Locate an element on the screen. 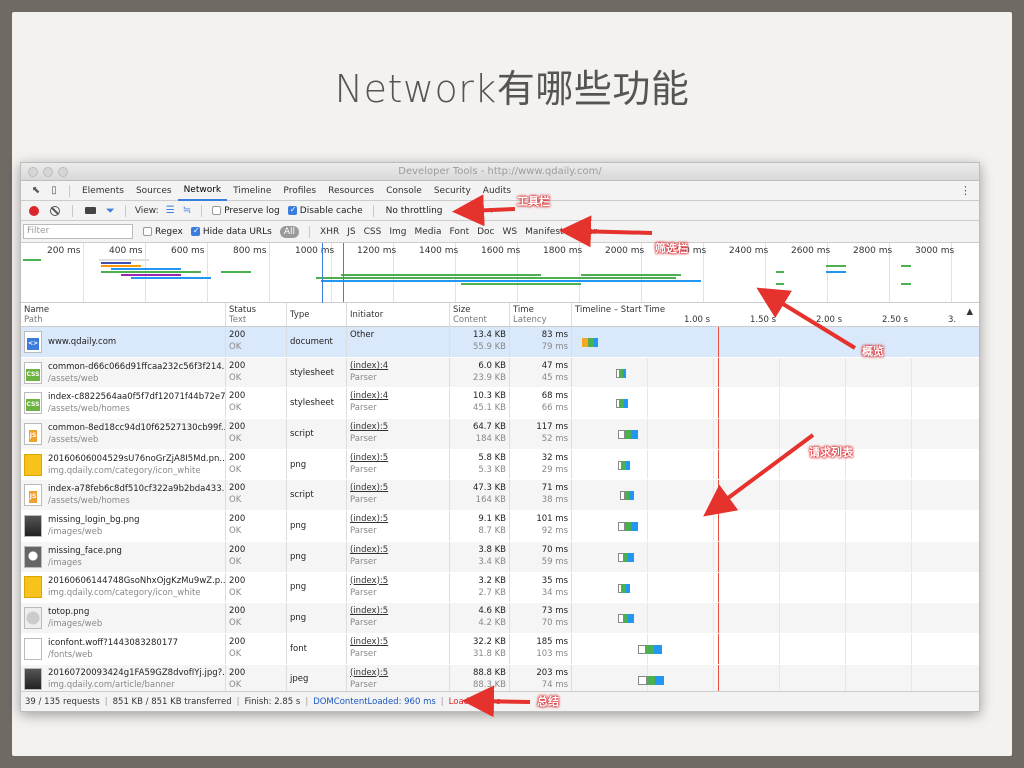 This screenshot has width=1024, height=768. hide-data-urls-checkbox: Hide data URLs is located at coordinates (231, 231).